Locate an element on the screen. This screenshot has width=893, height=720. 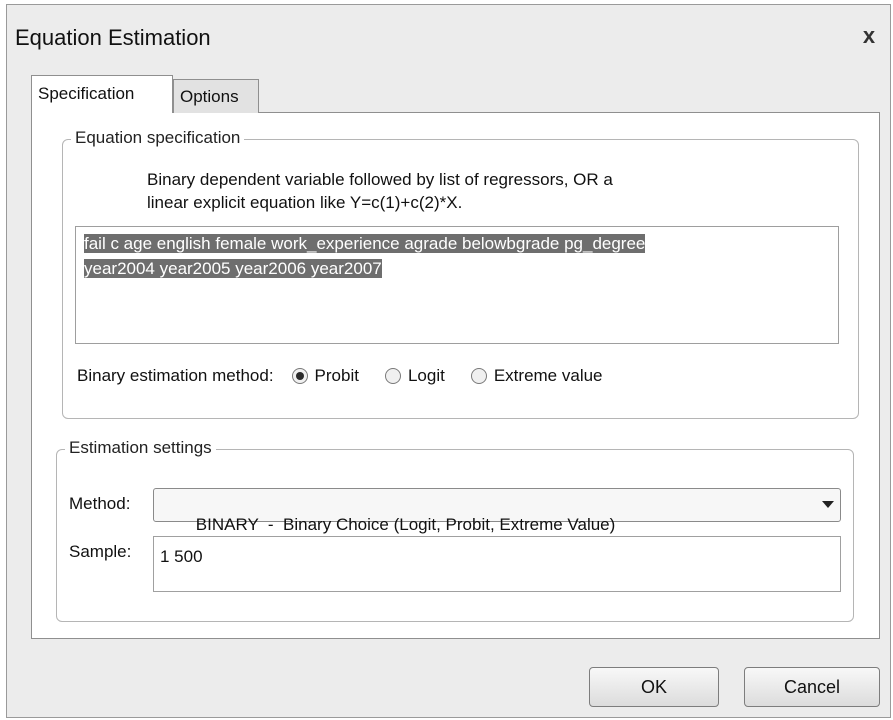
radio-logit-indicator is located at coordinates (392, 376).